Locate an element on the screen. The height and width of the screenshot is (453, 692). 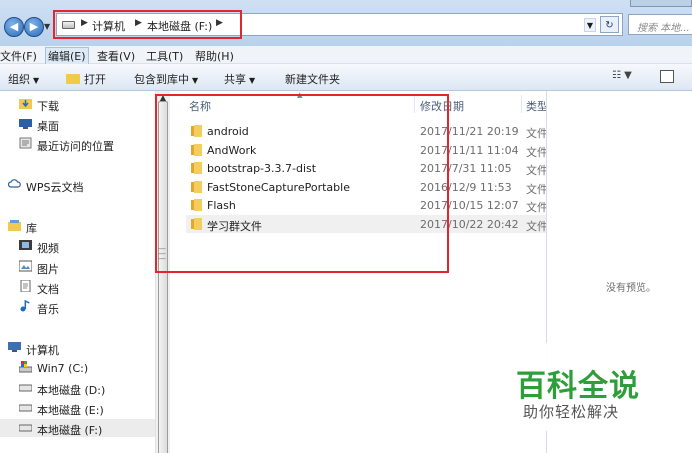
open-button: 打开 is located at coordinates (86, 79).